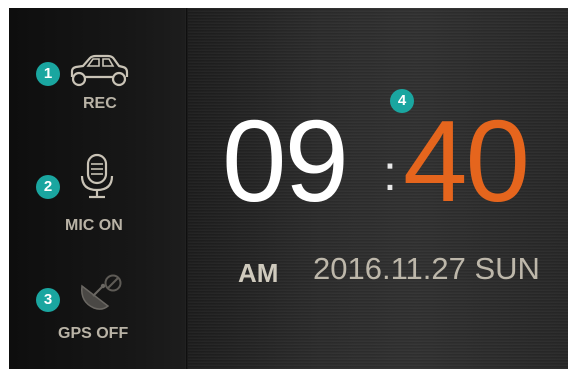 The width and height of the screenshot is (580, 377). I want to click on mic-status-label: MIC ON, so click(94, 225).